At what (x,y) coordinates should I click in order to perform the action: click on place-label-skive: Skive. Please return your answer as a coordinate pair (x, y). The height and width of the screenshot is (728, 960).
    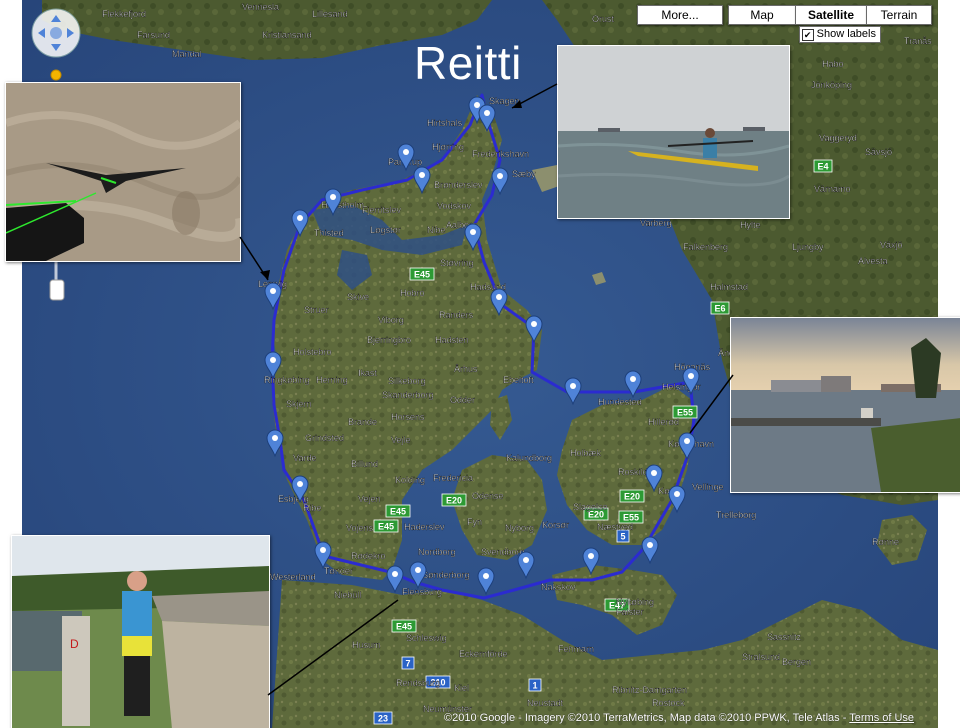
    Looking at the image, I should click on (358, 297).